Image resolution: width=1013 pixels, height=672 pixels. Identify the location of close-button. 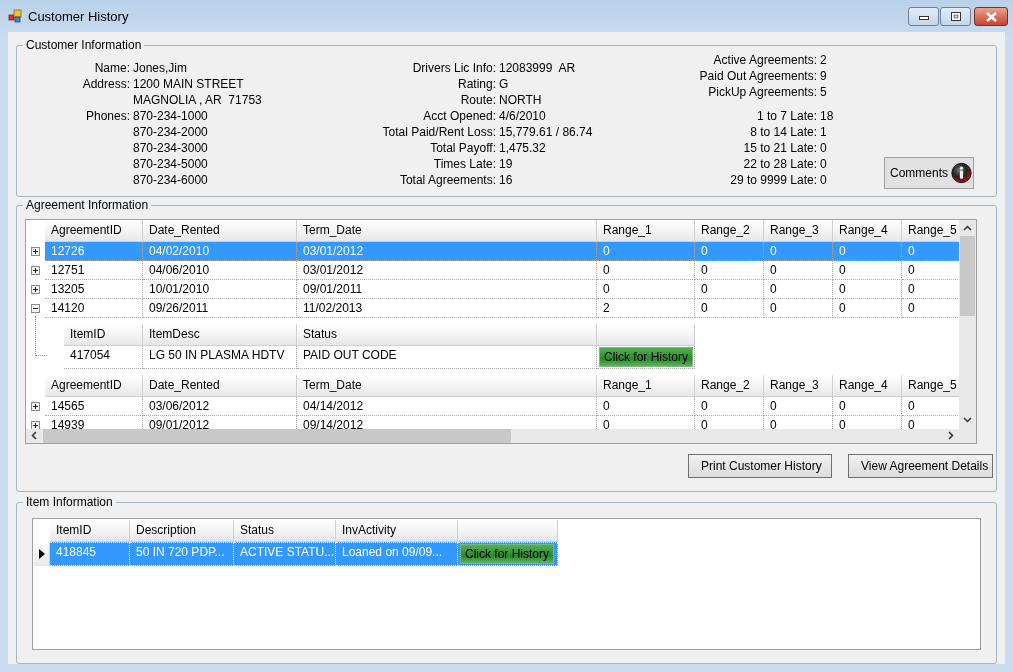
(991, 16).